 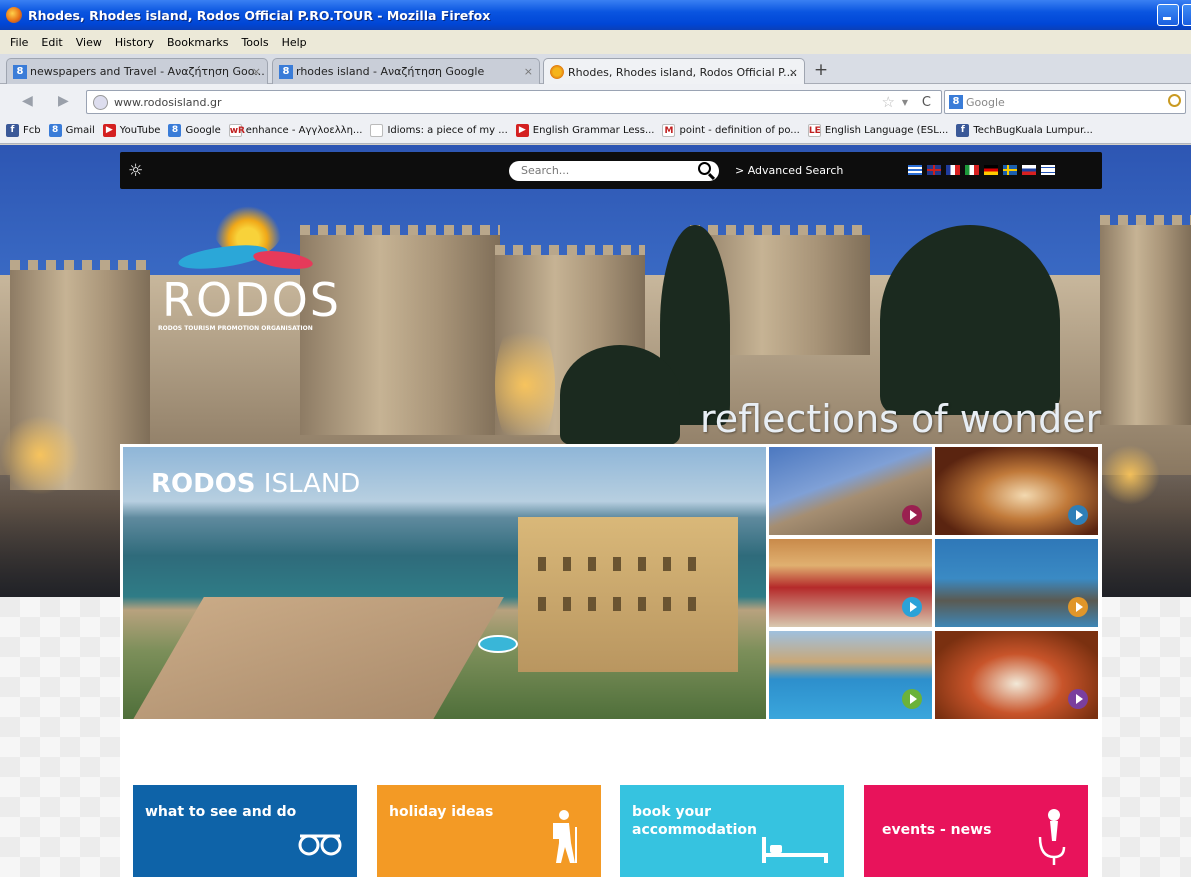 What do you see at coordinates (926, 102) in the screenshot?
I see `reload-icon: C` at bounding box center [926, 102].